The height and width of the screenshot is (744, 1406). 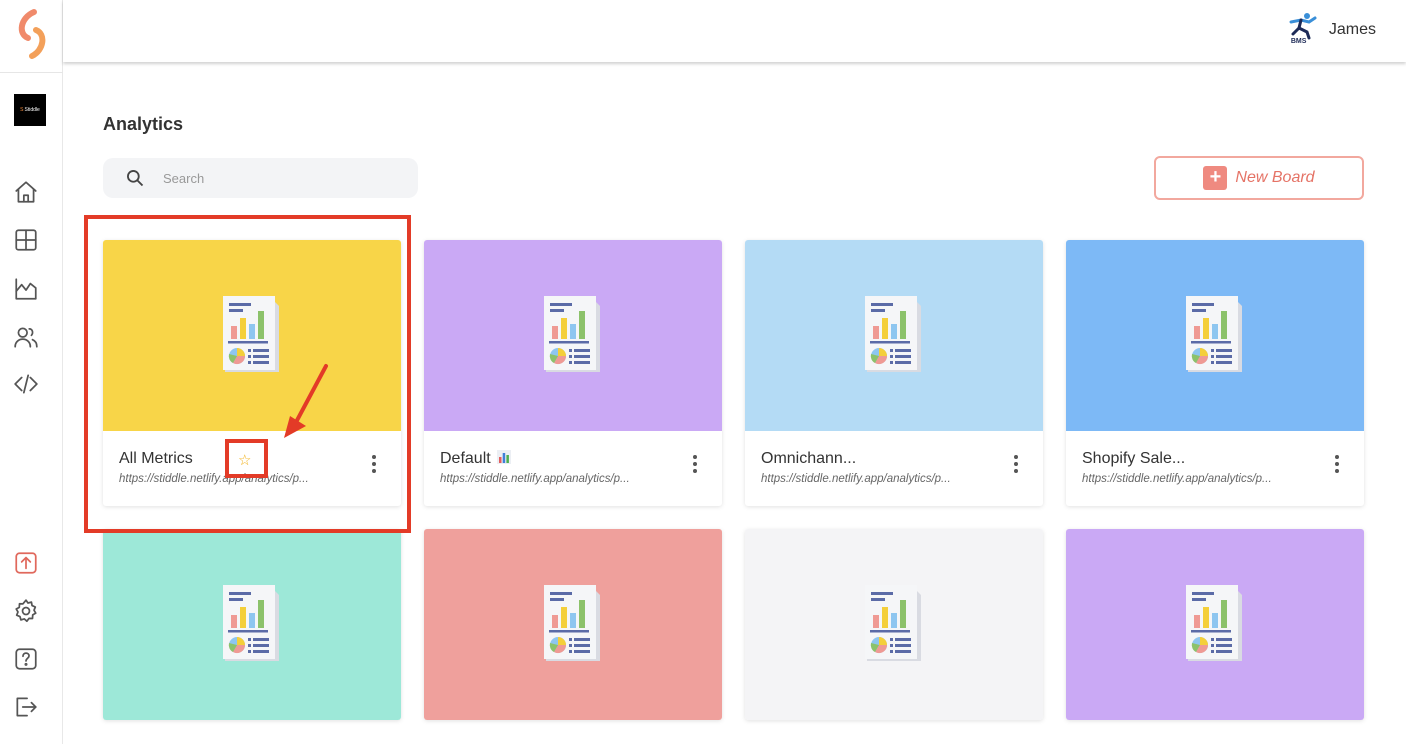 I want to click on user-menu: BMS James, so click(x=1331, y=30).